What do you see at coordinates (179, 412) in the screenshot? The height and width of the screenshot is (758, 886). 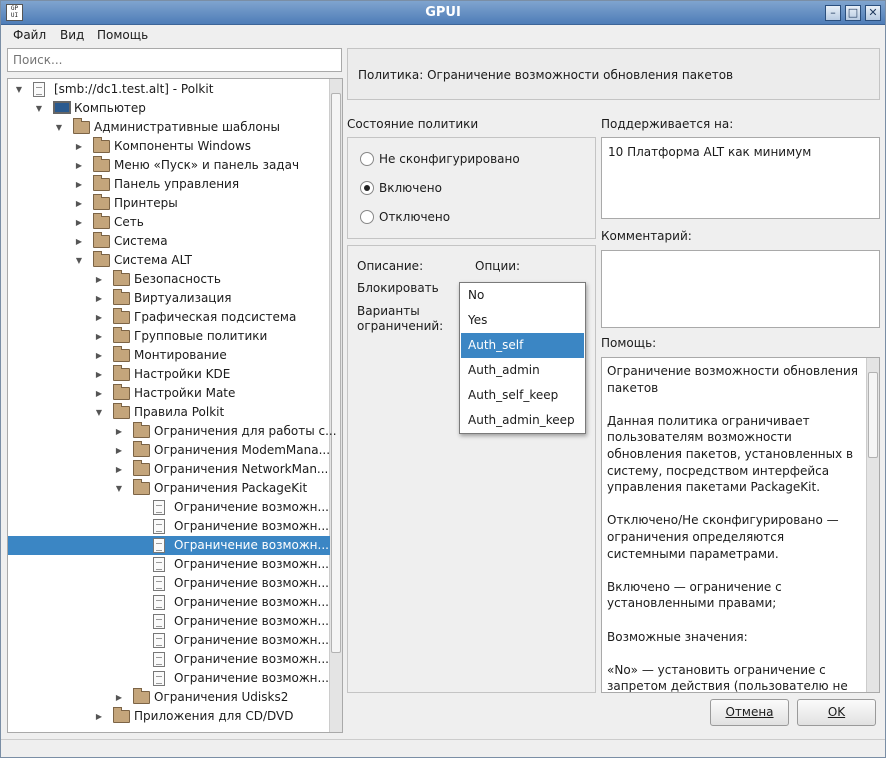 I see `tree-row-label: Правила Polkit` at bounding box center [179, 412].